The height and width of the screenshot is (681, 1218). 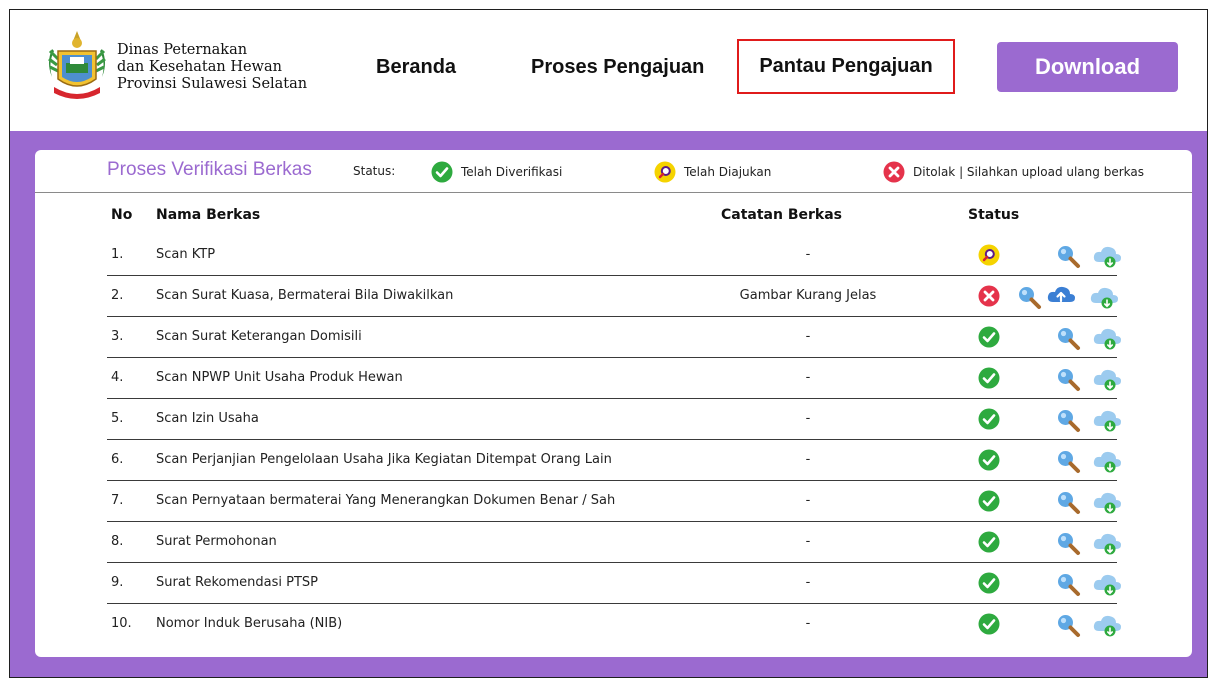 What do you see at coordinates (117, 582) in the screenshot?
I see `row-number: 9.` at bounding box center [117, 582].